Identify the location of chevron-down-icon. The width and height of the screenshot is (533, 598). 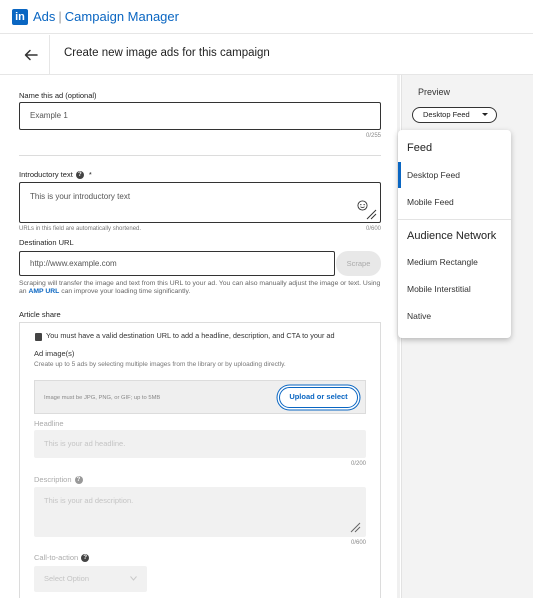
(133, 578).